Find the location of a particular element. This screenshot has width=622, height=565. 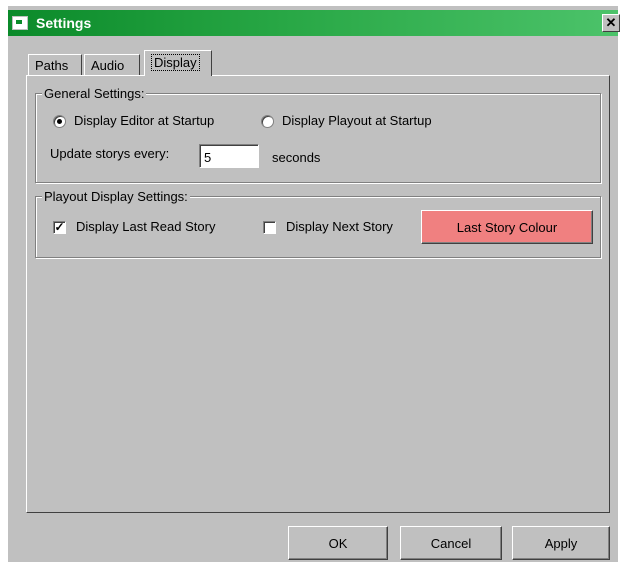

display-editor-radio is located at coordinates (59, 121).